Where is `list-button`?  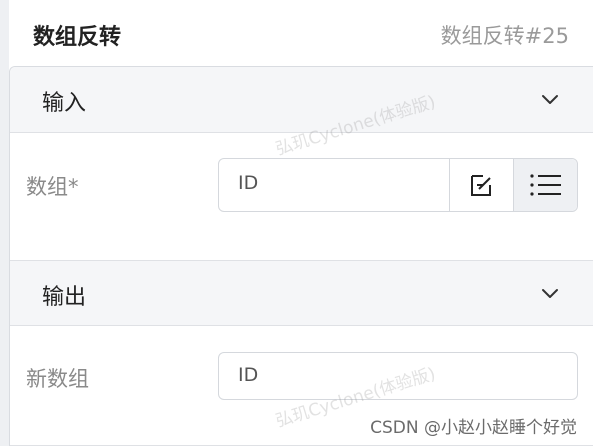
list-button is located at coordinates (545, 185).